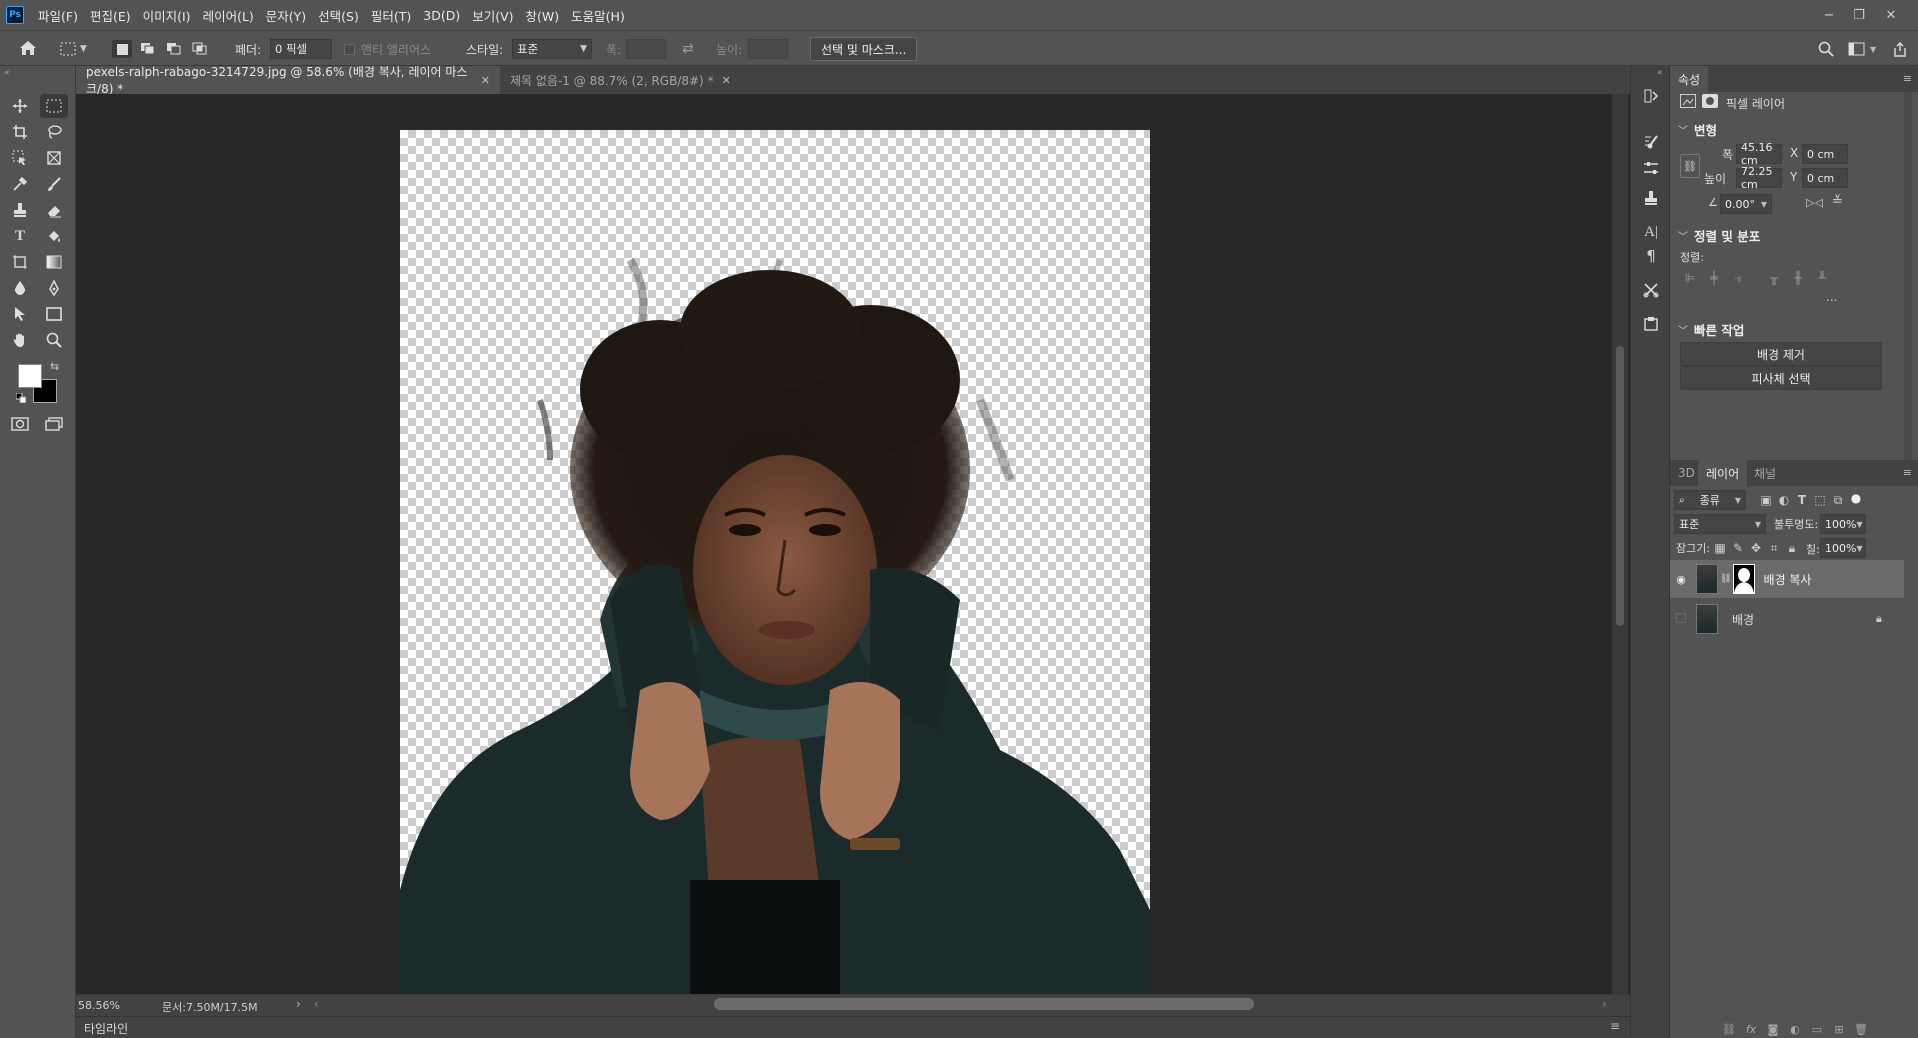  Describe the element at coordinates (1651, 256) in the screenshot. I see `paragraph-icon: ¶` at that location.